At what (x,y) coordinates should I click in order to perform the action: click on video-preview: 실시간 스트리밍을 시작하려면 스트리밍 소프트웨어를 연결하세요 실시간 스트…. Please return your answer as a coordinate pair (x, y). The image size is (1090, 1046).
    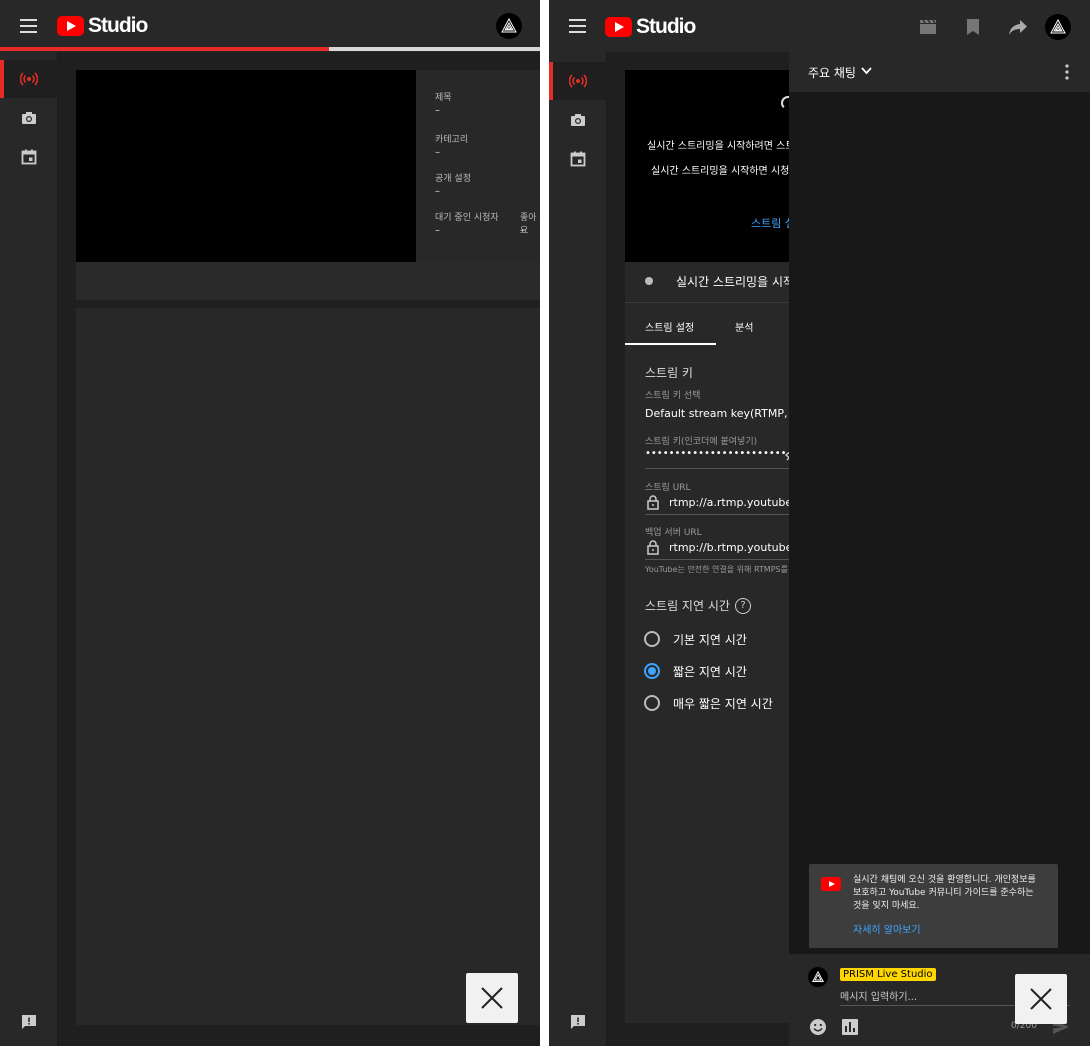
    Looking at the image, I should click on (710, 166).